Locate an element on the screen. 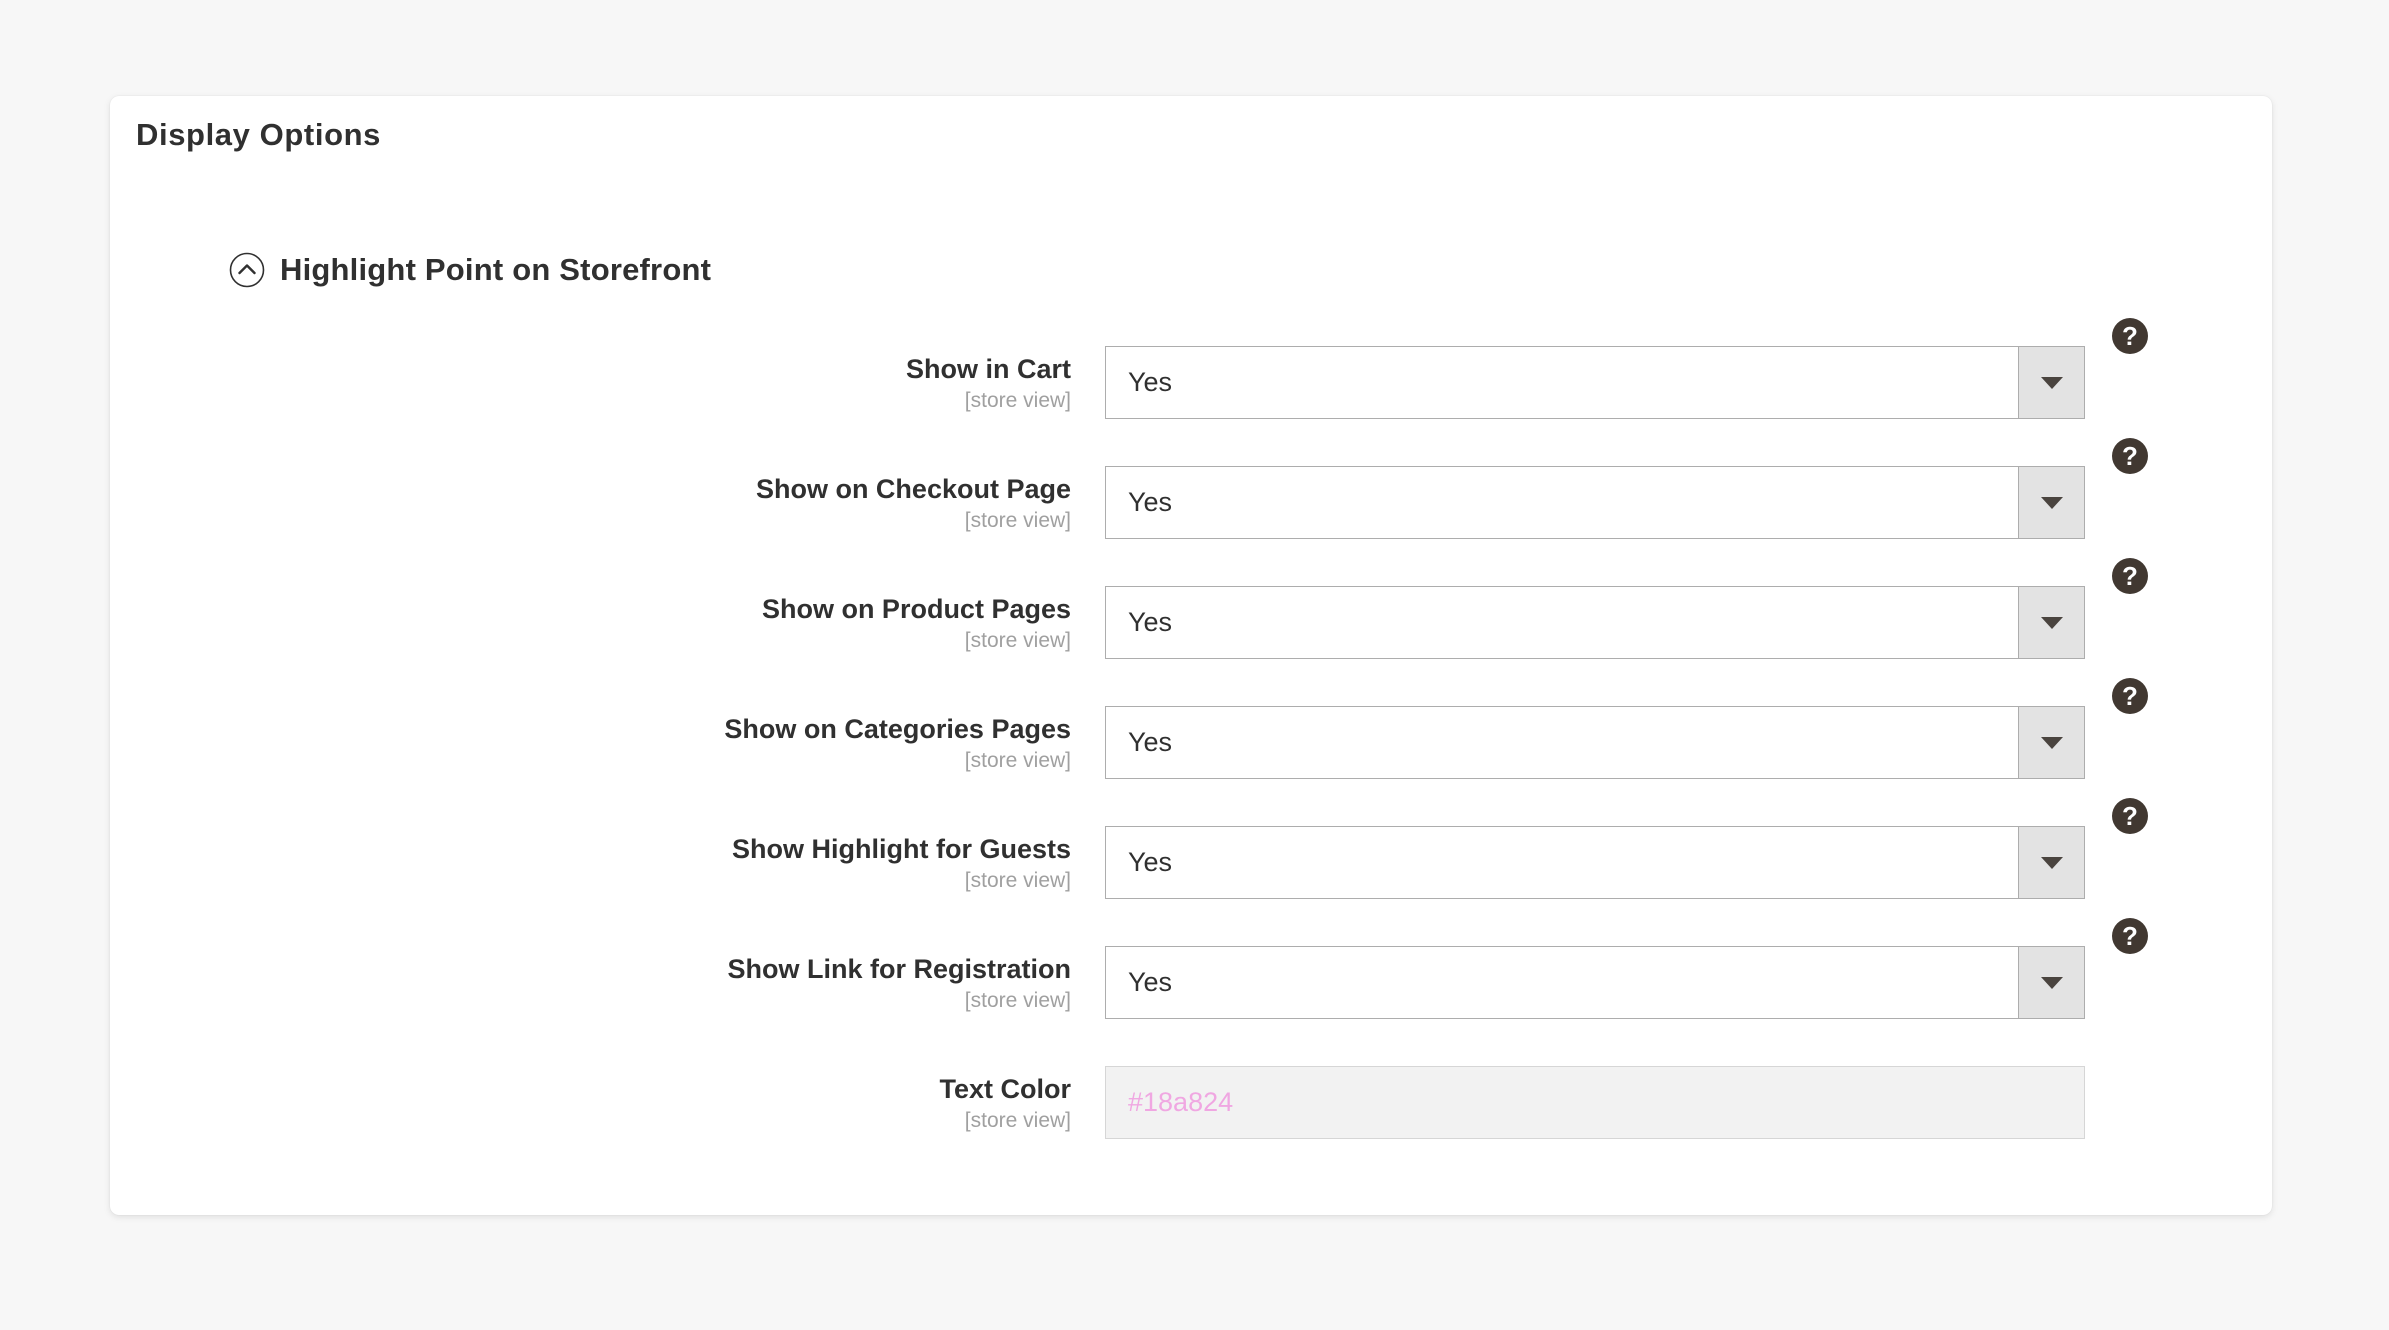  help-icon-show-on-categories-pages: ? is located at coordinates (2130, 696).